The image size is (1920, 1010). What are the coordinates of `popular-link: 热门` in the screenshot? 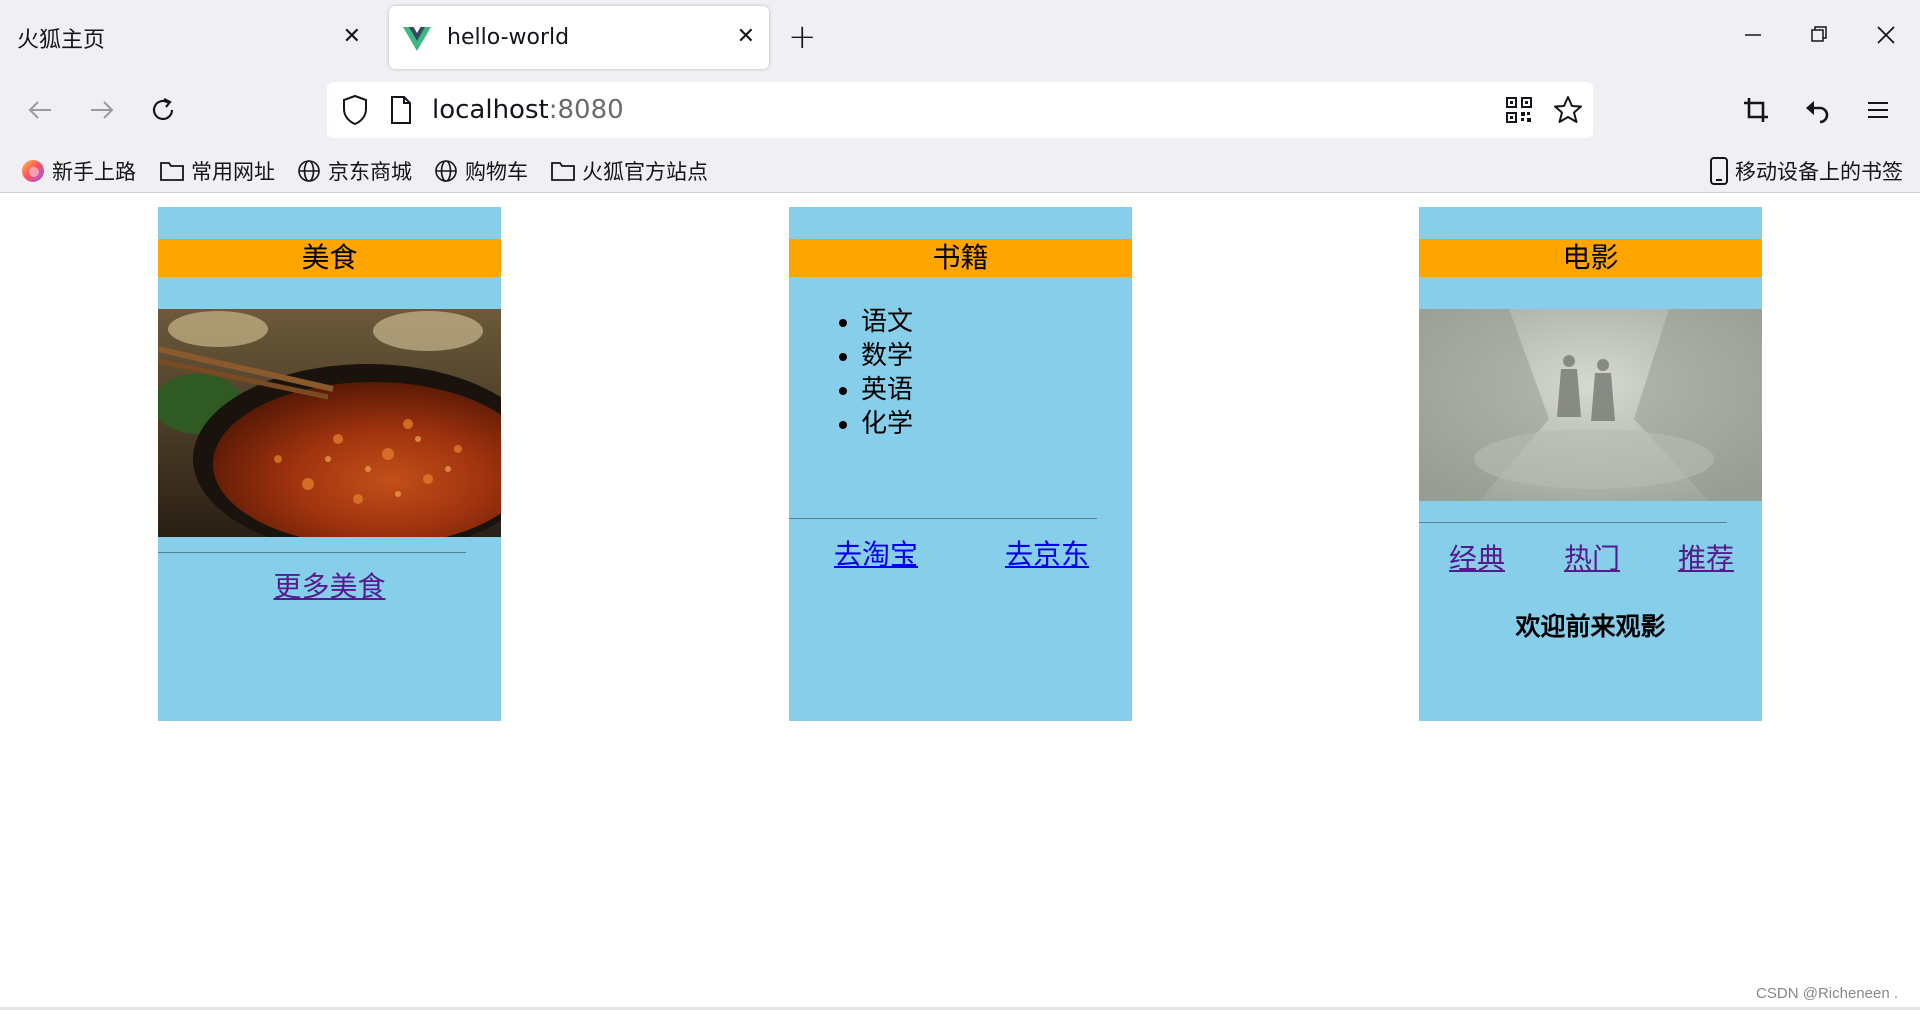 It's located at (1592, 557).